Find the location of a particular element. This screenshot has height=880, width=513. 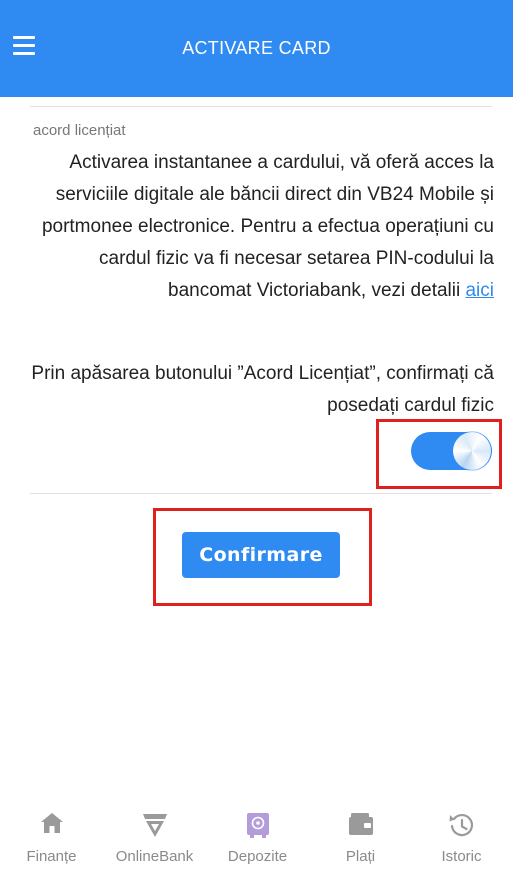

tab-onlinebank: OnlineBank is located at coordinates (154, 839).